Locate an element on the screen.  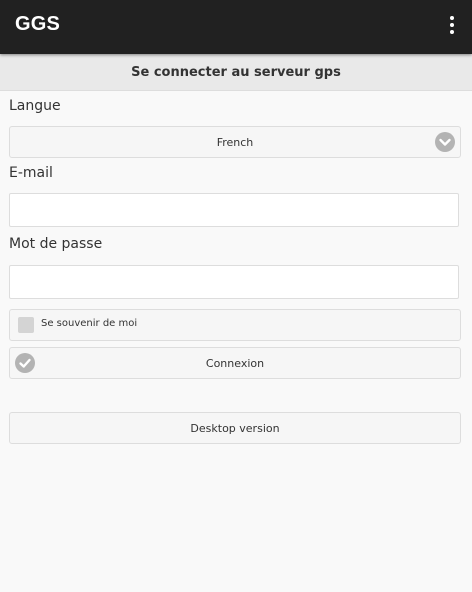
language-select-value: French is located at coordinates (235, 142).